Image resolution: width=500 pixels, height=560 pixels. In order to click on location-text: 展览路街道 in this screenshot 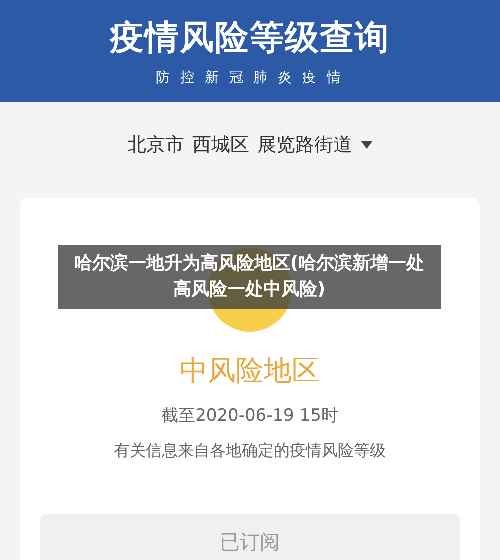, I will do `click(305, 145)`.